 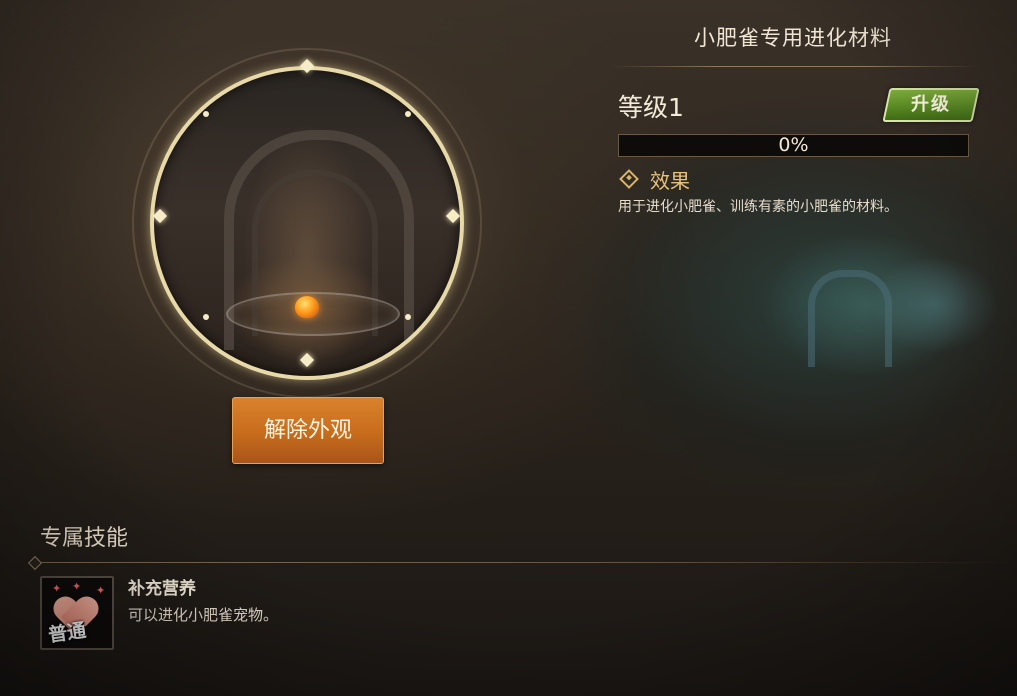 What do you see at coordinates (525, 562) in the screenshot?
I see `skill-divider` at bounding box center [525, 562].